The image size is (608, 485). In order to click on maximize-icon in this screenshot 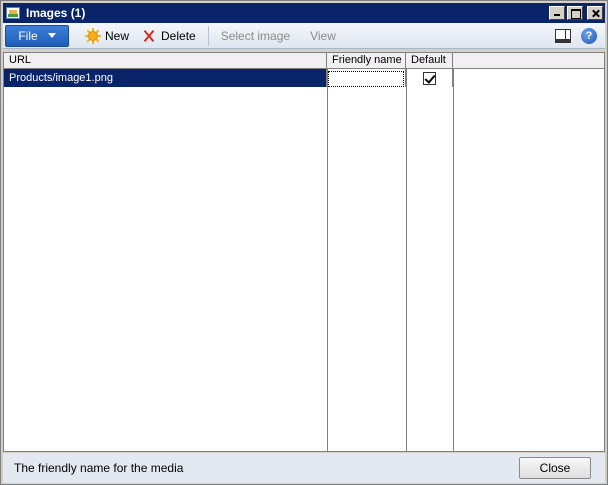, I will do `click(575, 13)`.